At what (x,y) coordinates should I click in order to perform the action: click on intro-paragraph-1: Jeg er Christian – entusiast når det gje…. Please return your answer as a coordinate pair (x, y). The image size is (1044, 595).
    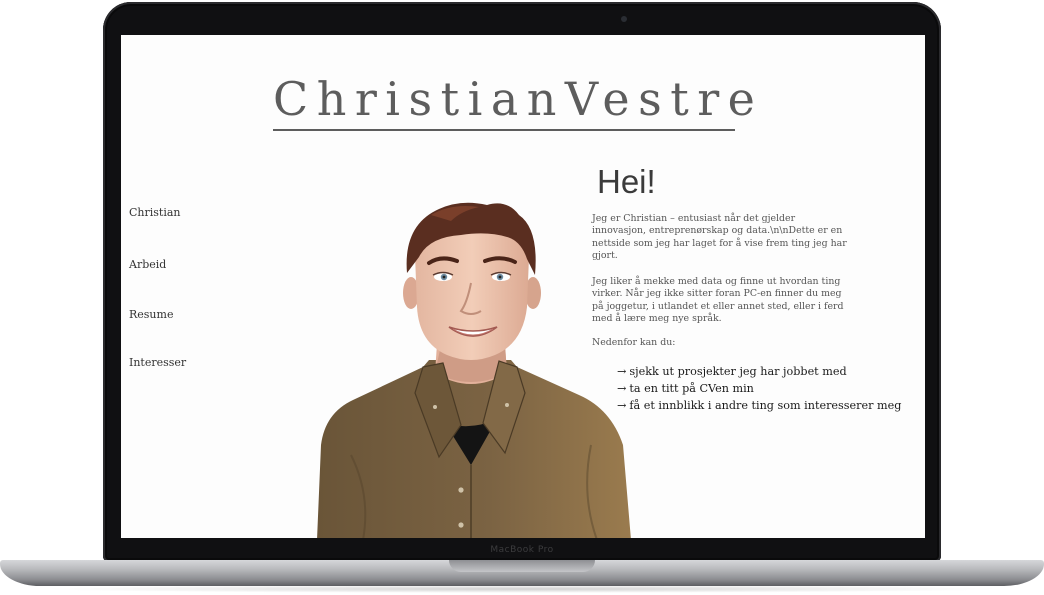
    Looking at the image, I should click on (719, 237).